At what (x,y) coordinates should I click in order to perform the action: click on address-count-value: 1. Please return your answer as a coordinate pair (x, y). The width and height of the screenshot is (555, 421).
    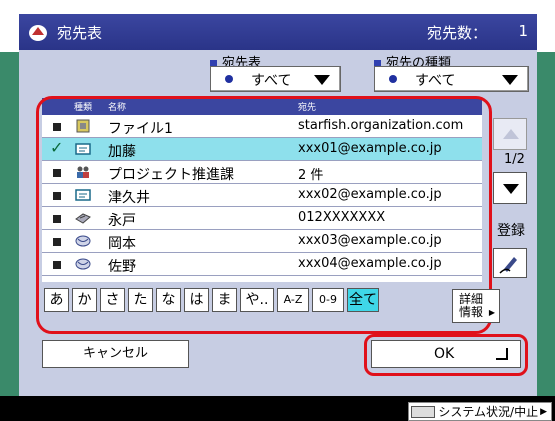
    Looking at the image, I should click on (523, 31).